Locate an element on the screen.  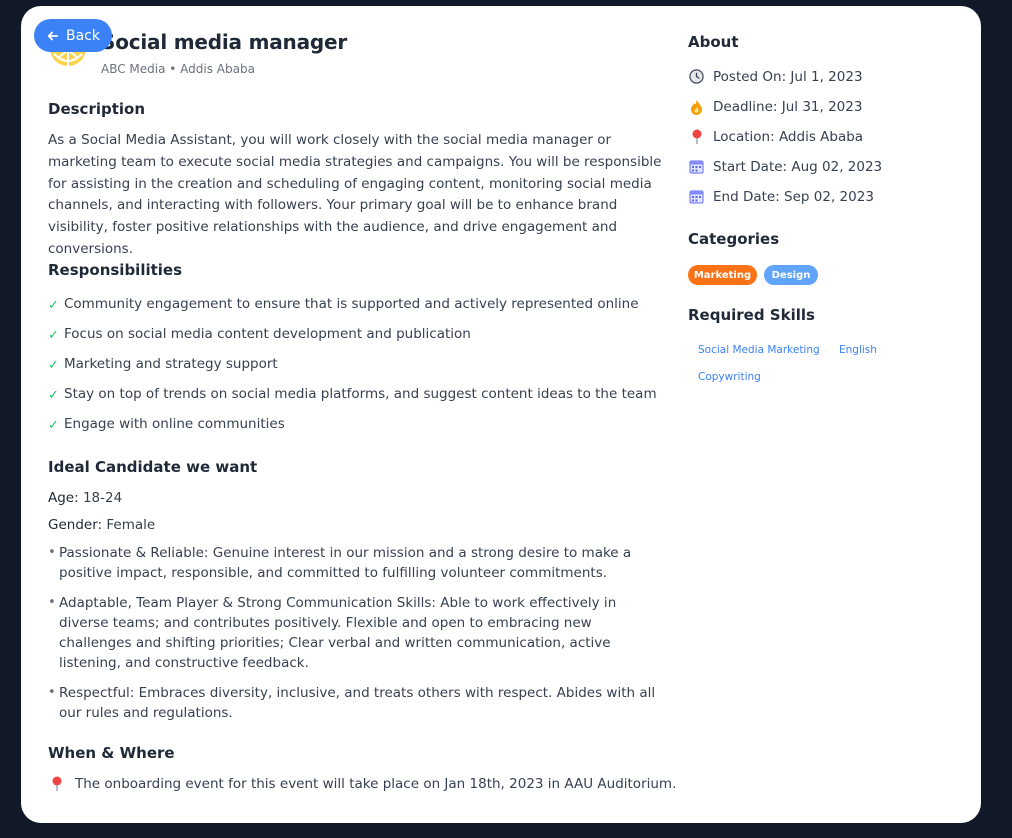
end-date-row: End Date: Sep 02, 2023 is located at coordinates (781, 196).